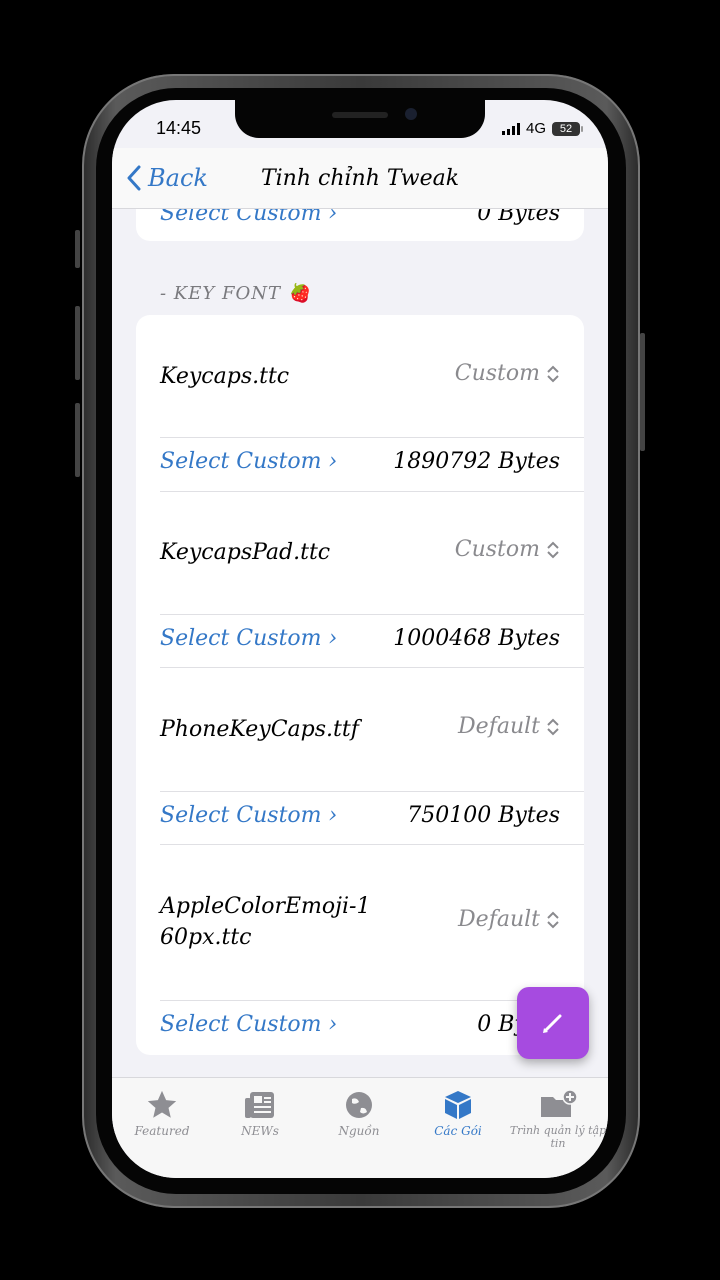 The width and height of the screenshot is (720, 1280). I want to click on font-file-name-line1: AppleColorEmoji-1, so click(265, 906).